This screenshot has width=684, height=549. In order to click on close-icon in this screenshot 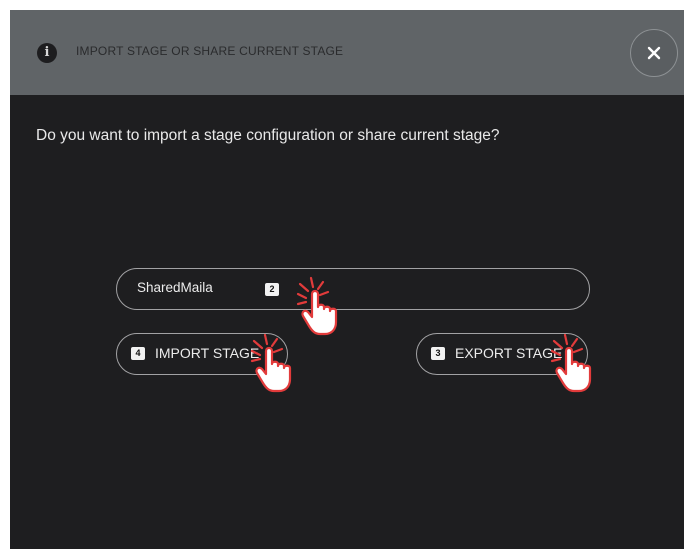, I will do `click(654, 53)`.